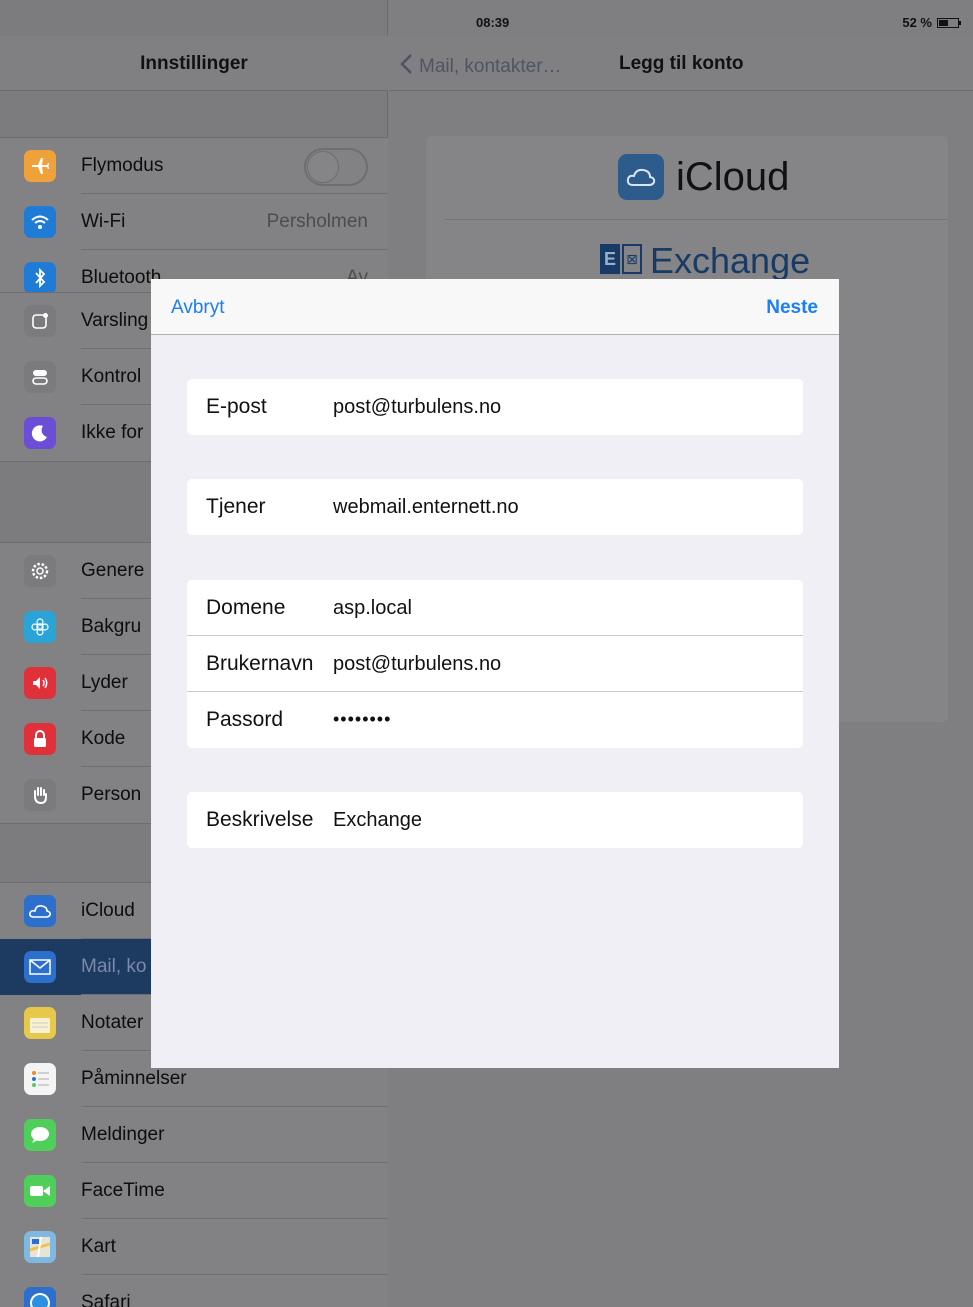  I want to click on form-row-brukernavn: Brukernavn post@turbulens.no, so click(495, 664).